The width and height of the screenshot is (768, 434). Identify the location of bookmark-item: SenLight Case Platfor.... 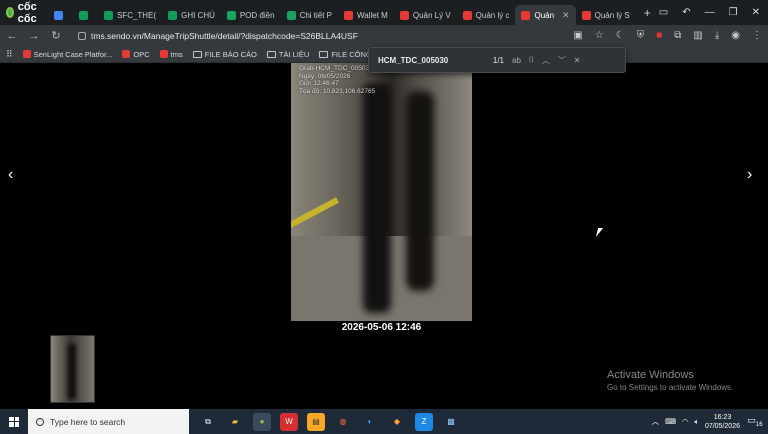
(67, 54).